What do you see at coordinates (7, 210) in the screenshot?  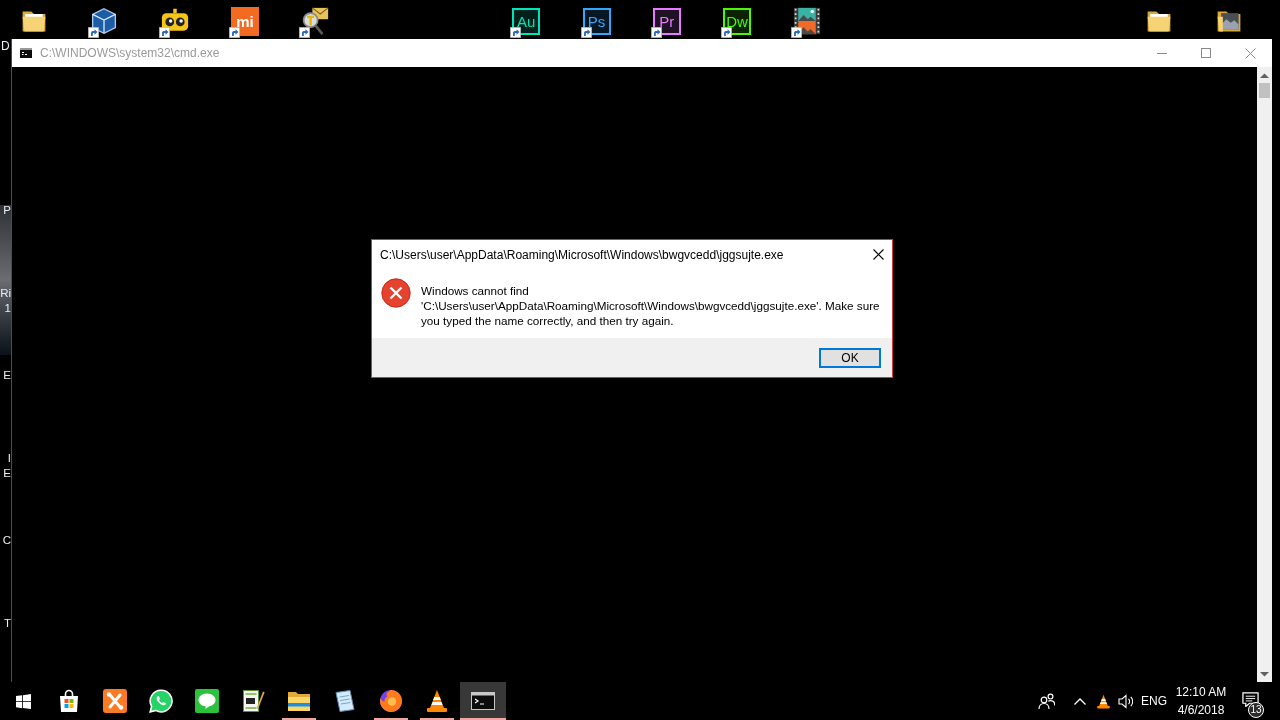 I see `desktop-icon-label: P` at bounding box center [7, 210].